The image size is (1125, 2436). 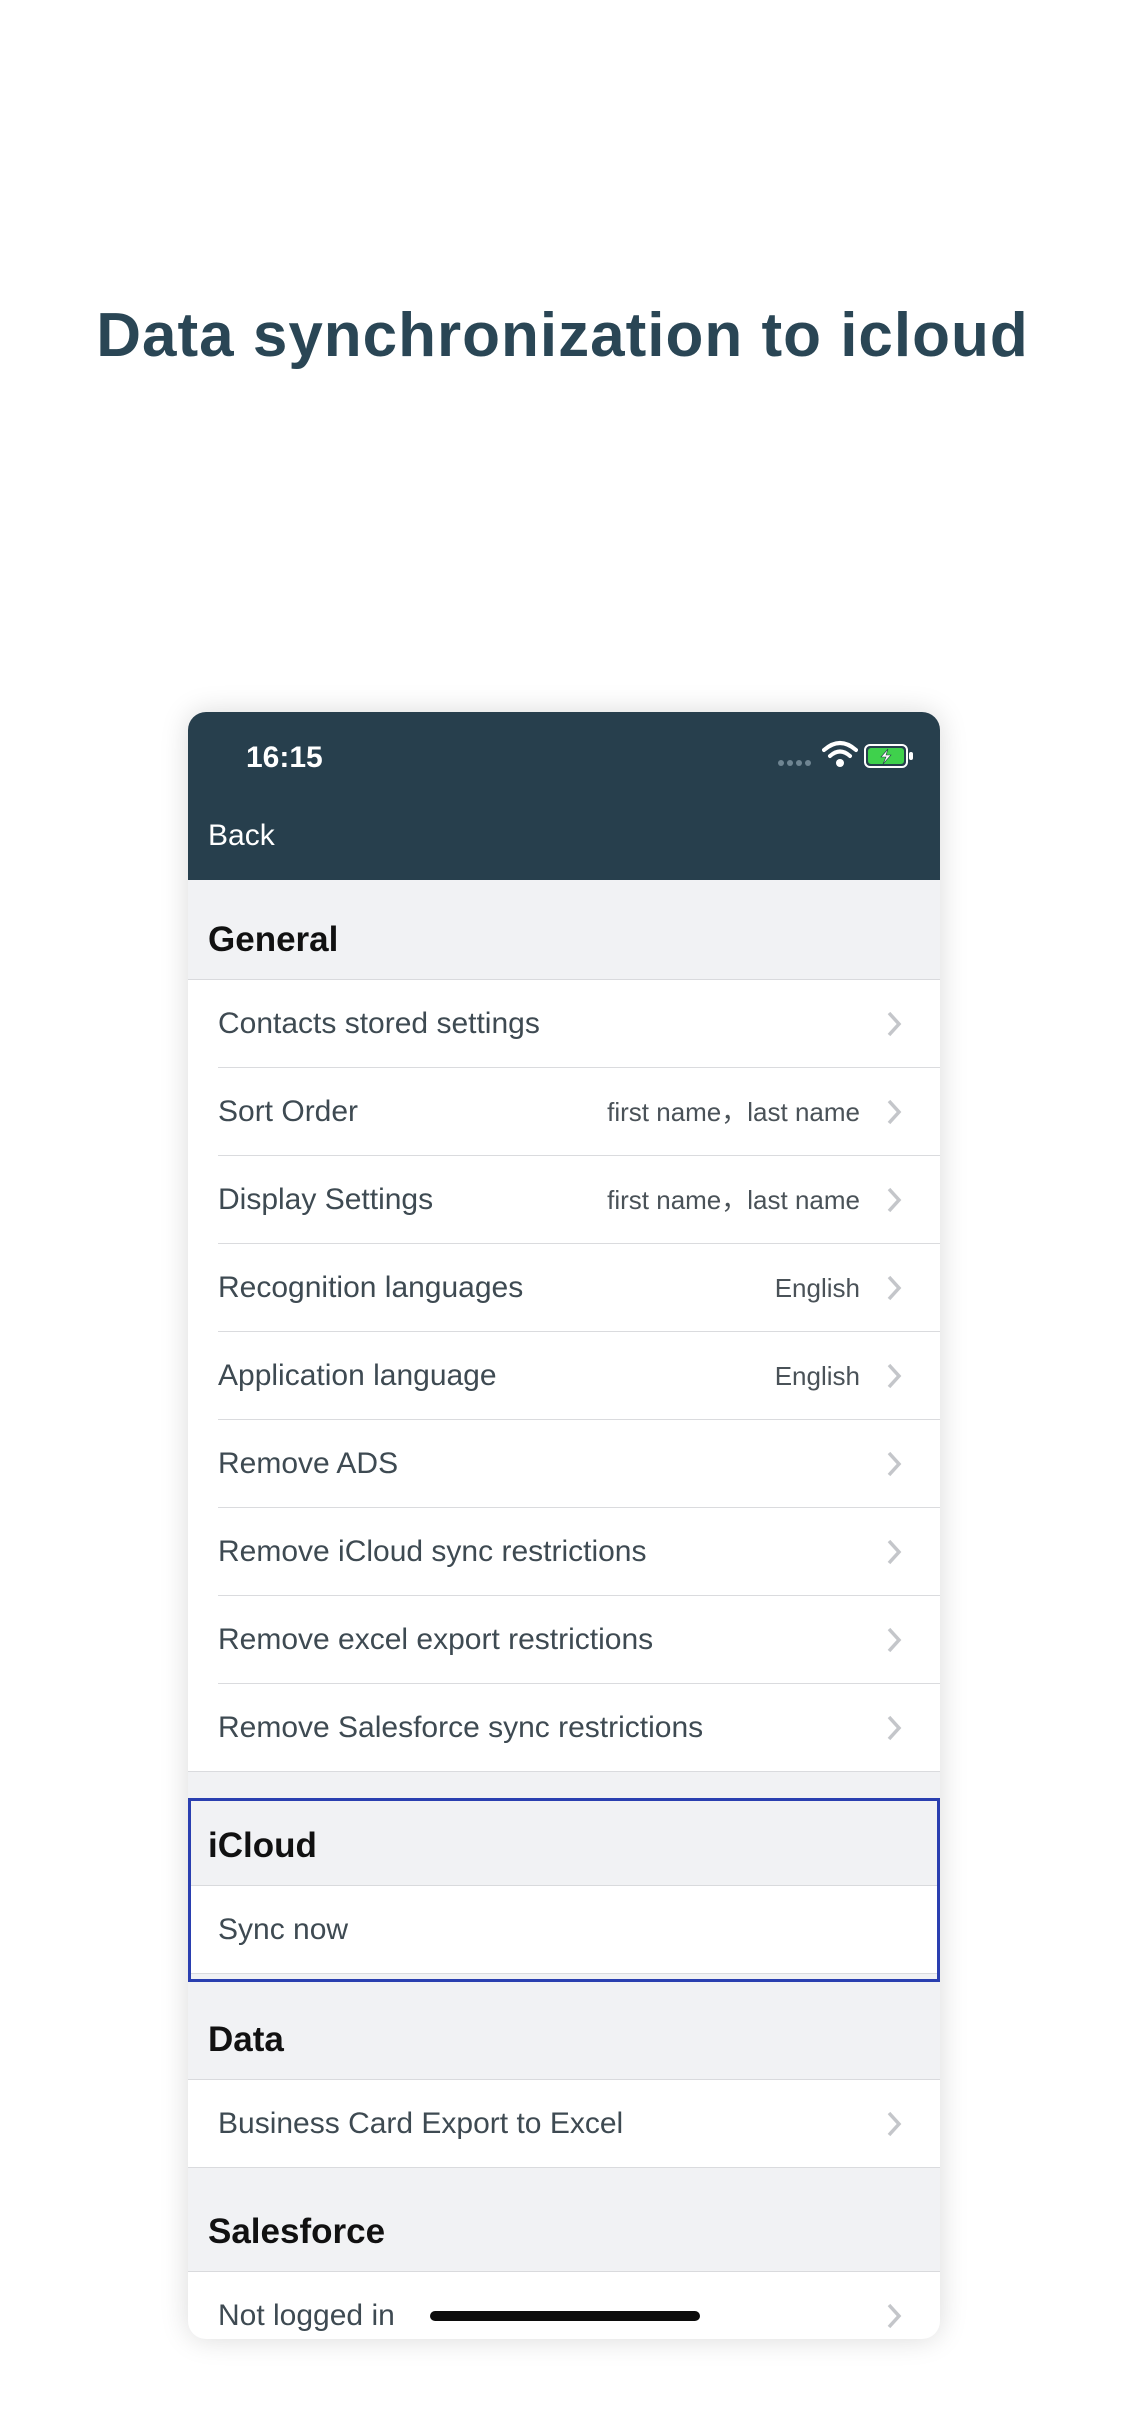 What do you see at coordinates (564, 2220) in the screenshot?
I see `section-header-salesforce: Salesforce` at bounding box center [564, 2220].